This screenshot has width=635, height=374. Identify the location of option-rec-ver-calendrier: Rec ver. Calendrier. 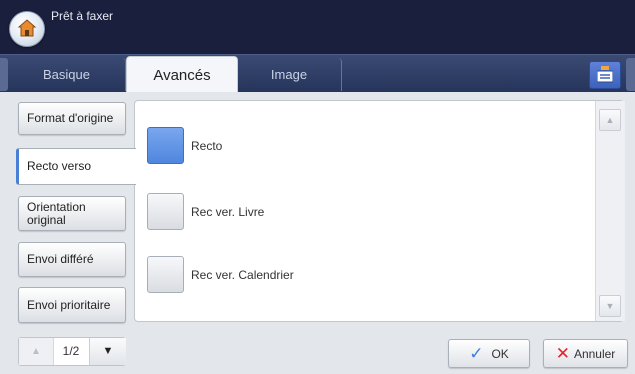
(220, 274).